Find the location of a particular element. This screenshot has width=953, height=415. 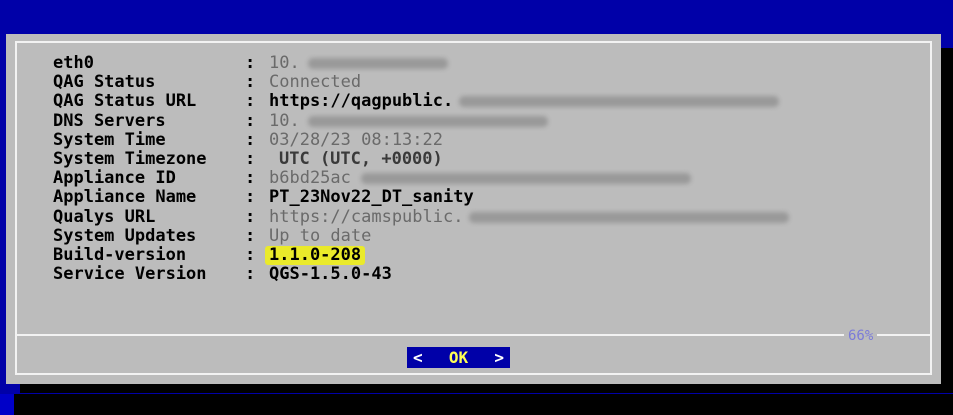

left-arrow-icon: < is located at coordinates (418, 357).